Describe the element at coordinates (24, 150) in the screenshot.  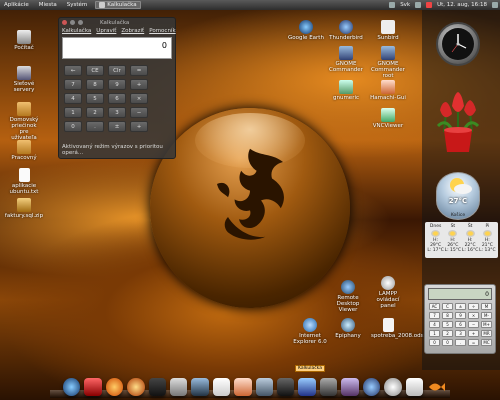
I see `desktop-icon-work: Pracovný` at that location.